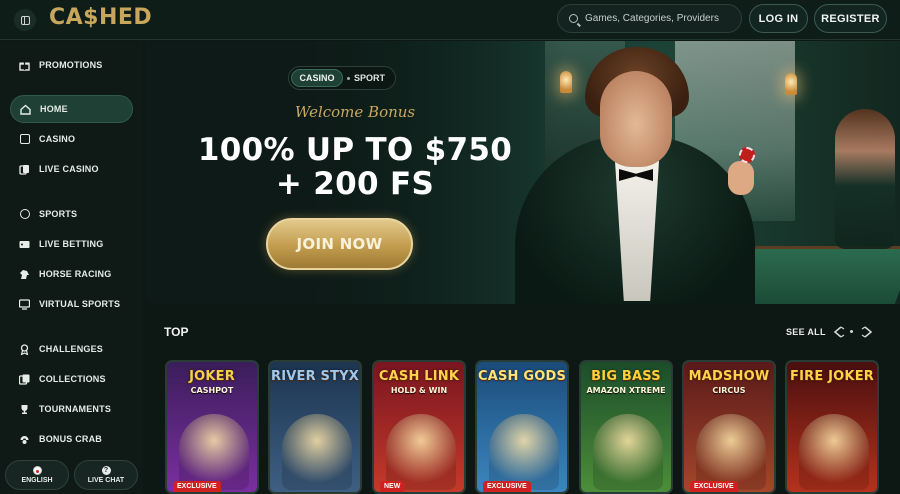 This screenshot has width=900, height=494. I want to click on carousel-next-button, so click(867, 332).